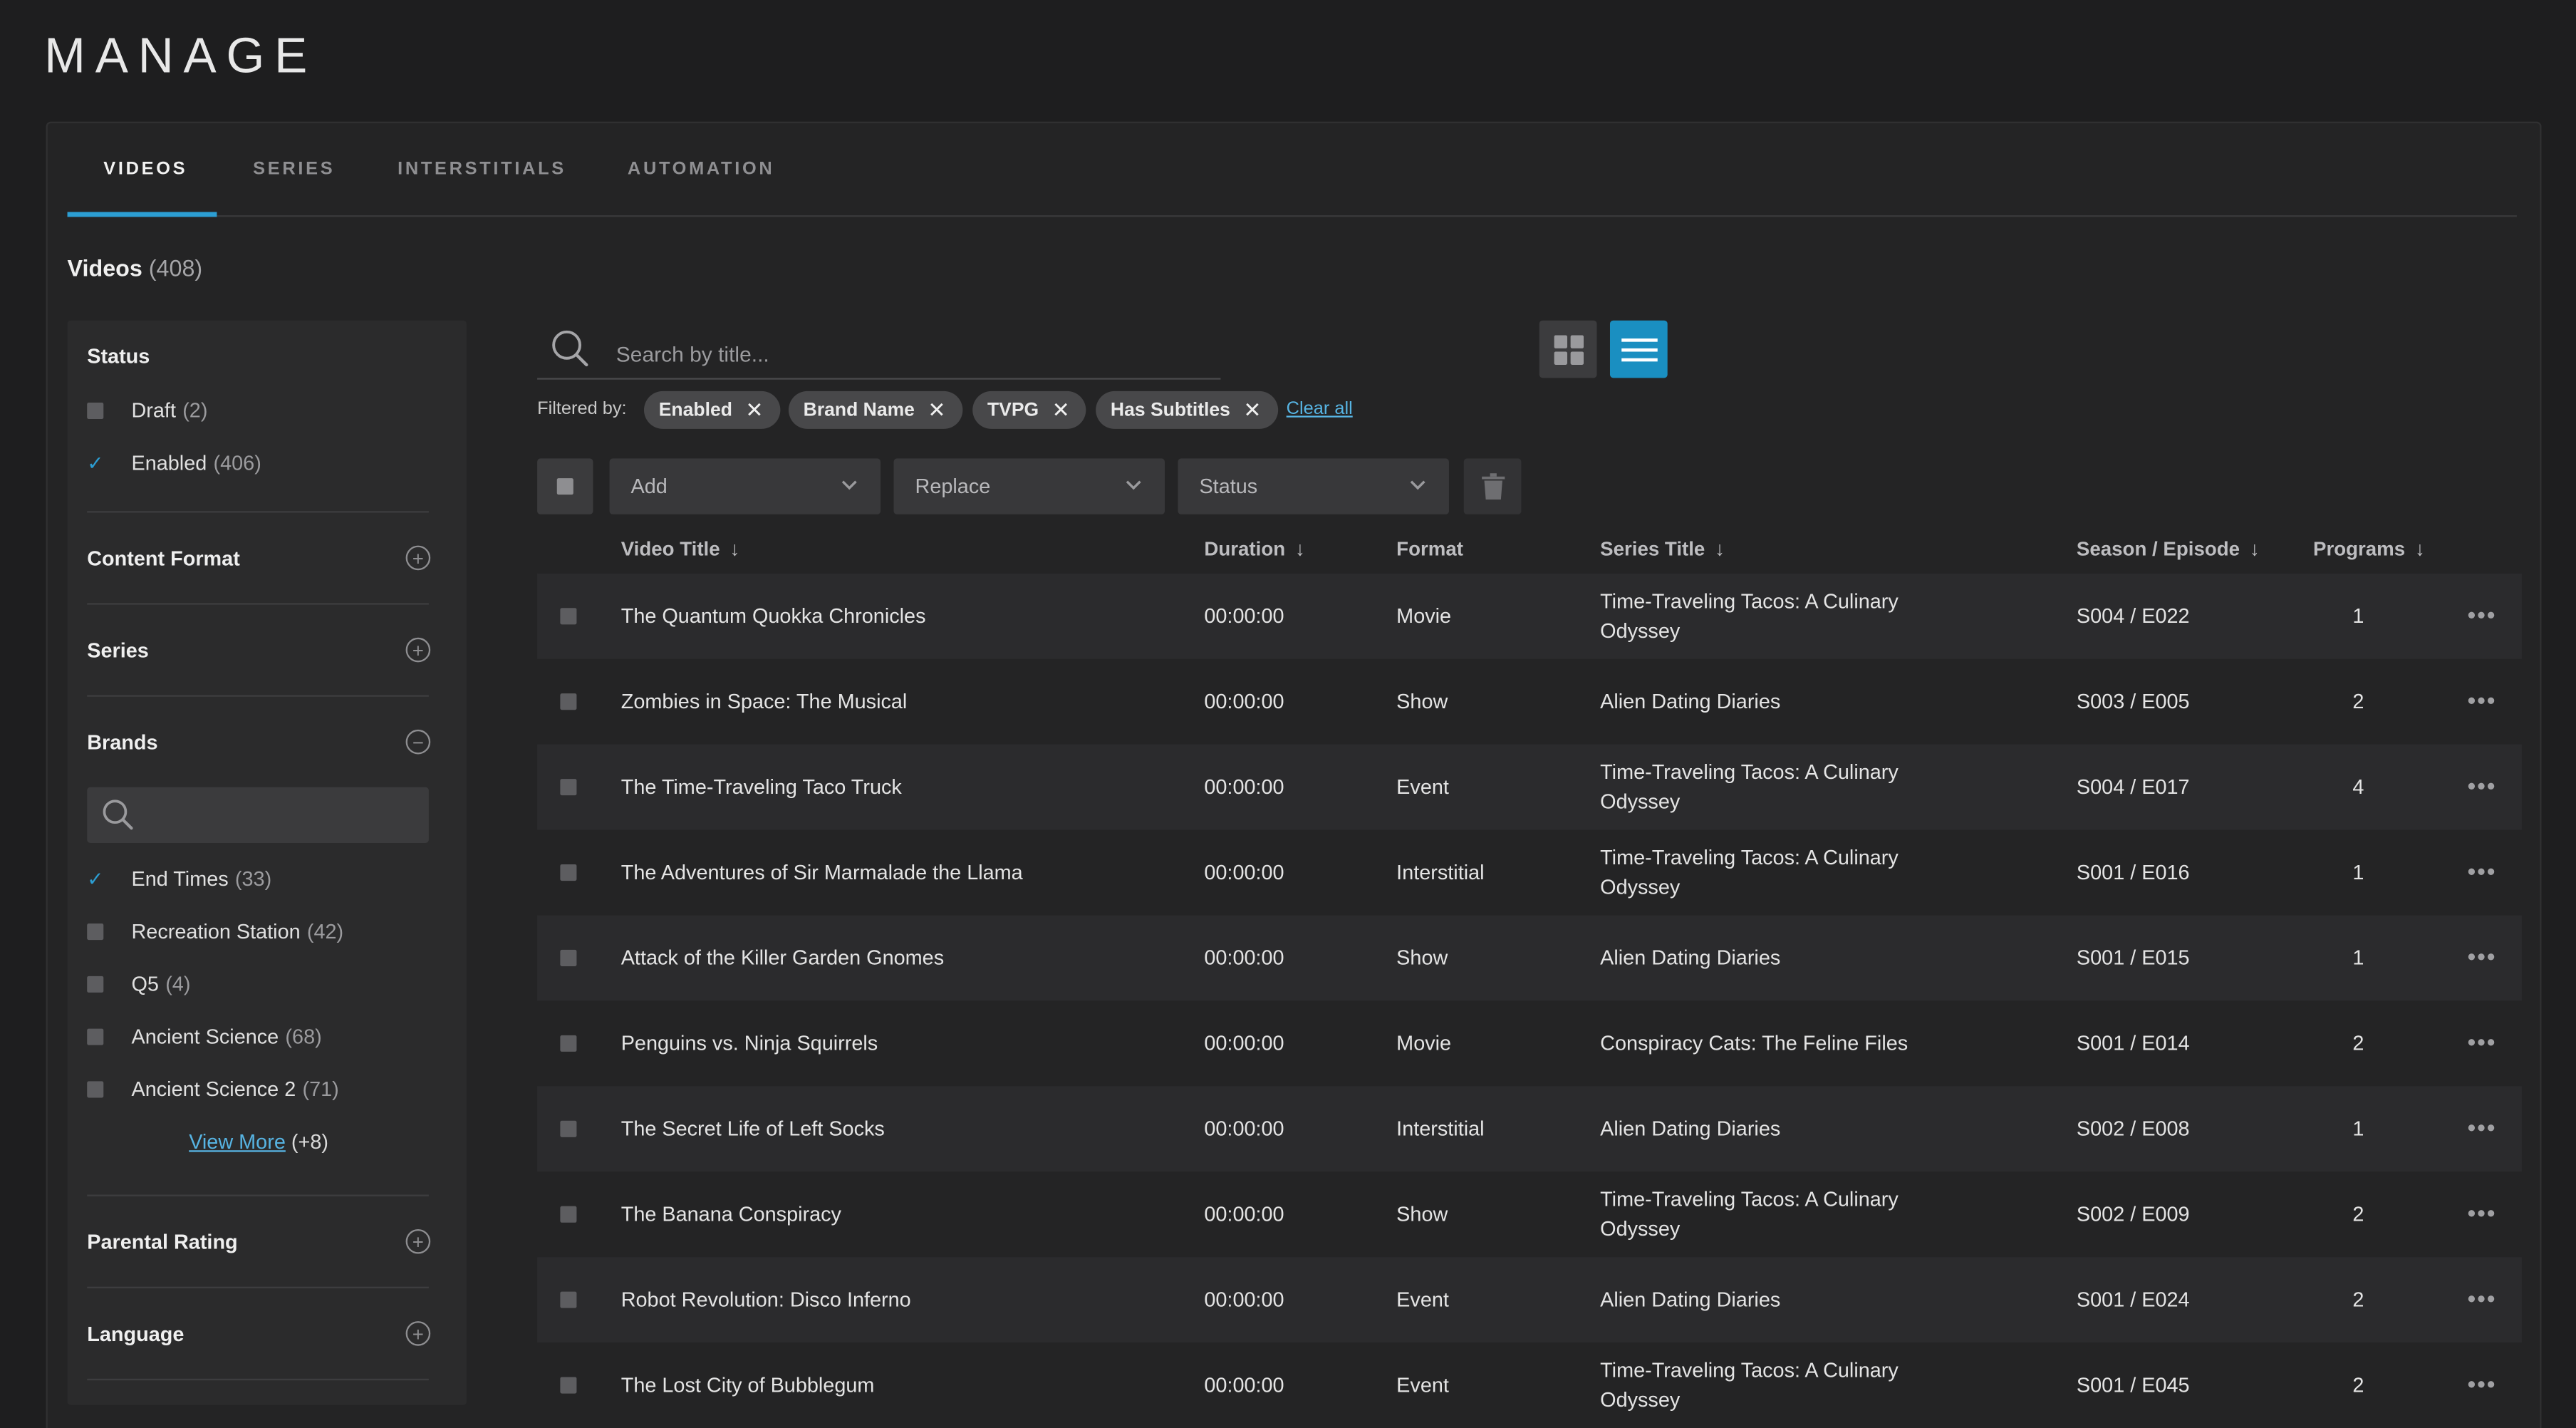  What do you see at coordinates (1492, 486) in the screenshot?
I see `delete-button` at bounding box center [1492, 486].